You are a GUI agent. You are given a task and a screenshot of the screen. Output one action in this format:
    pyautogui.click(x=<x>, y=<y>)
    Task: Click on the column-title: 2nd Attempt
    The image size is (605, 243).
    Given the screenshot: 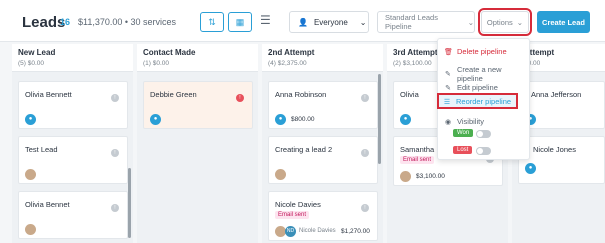 What is the action you would take?
    pyautogui.click(x=291, y=52)
    